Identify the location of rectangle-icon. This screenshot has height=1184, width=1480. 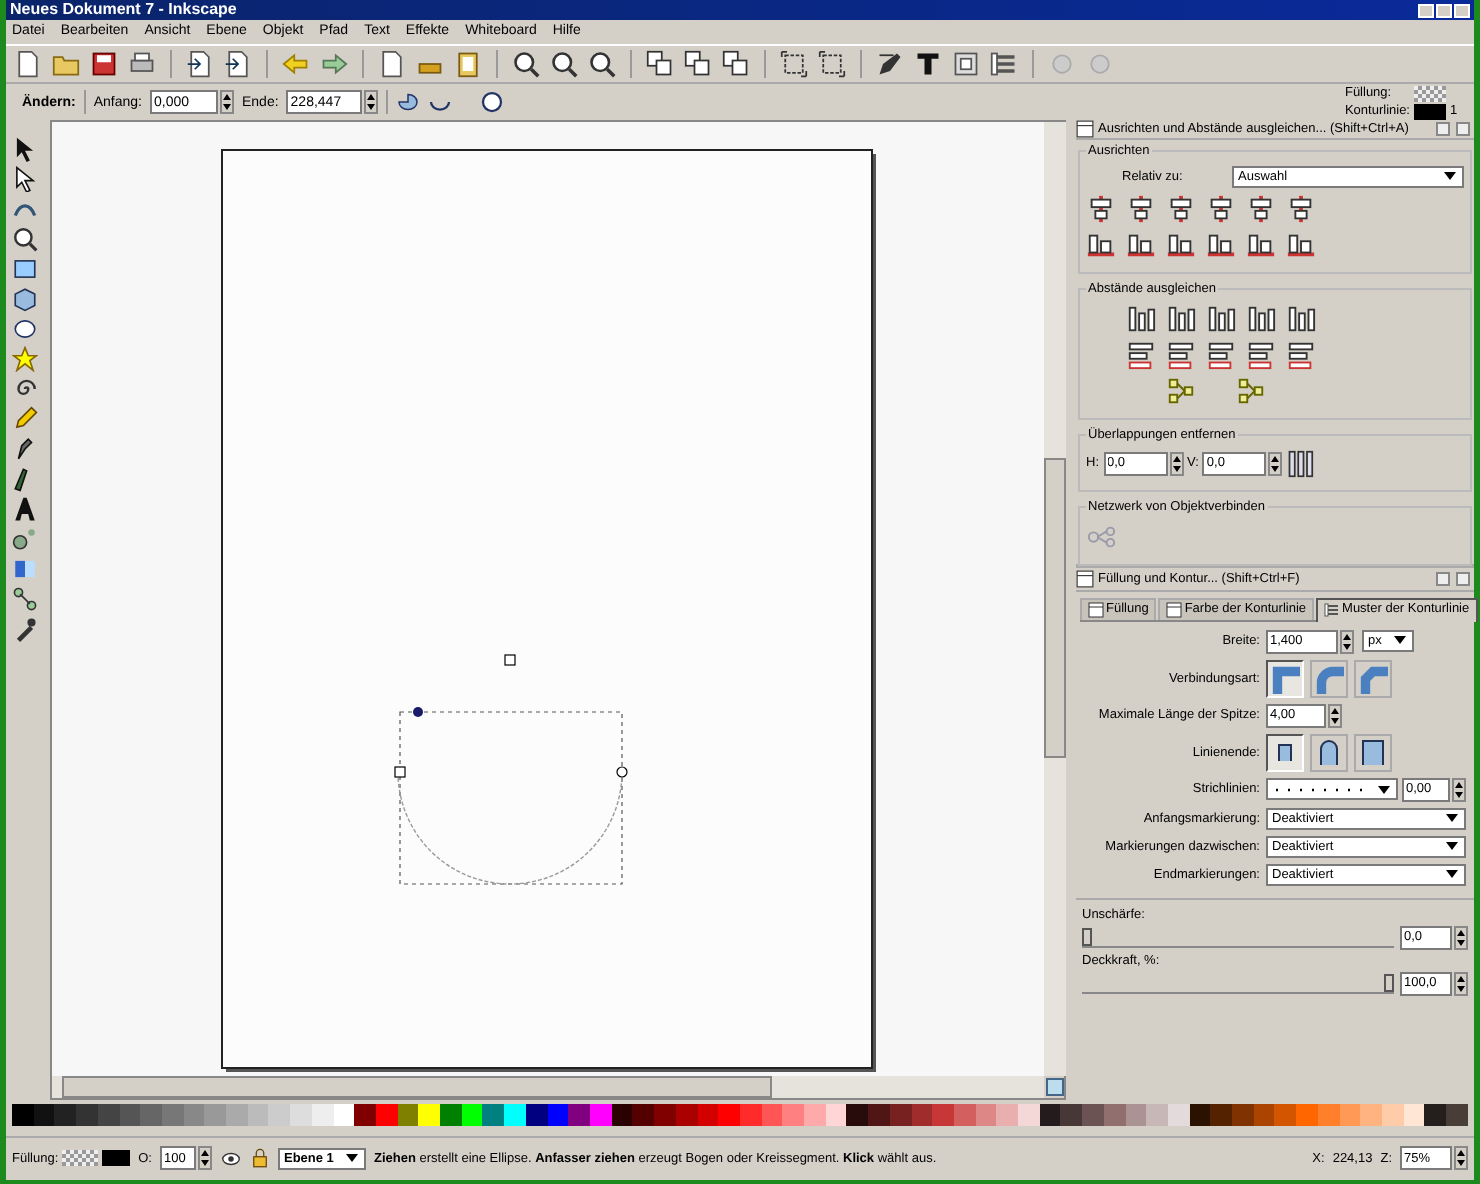
(25, 268).